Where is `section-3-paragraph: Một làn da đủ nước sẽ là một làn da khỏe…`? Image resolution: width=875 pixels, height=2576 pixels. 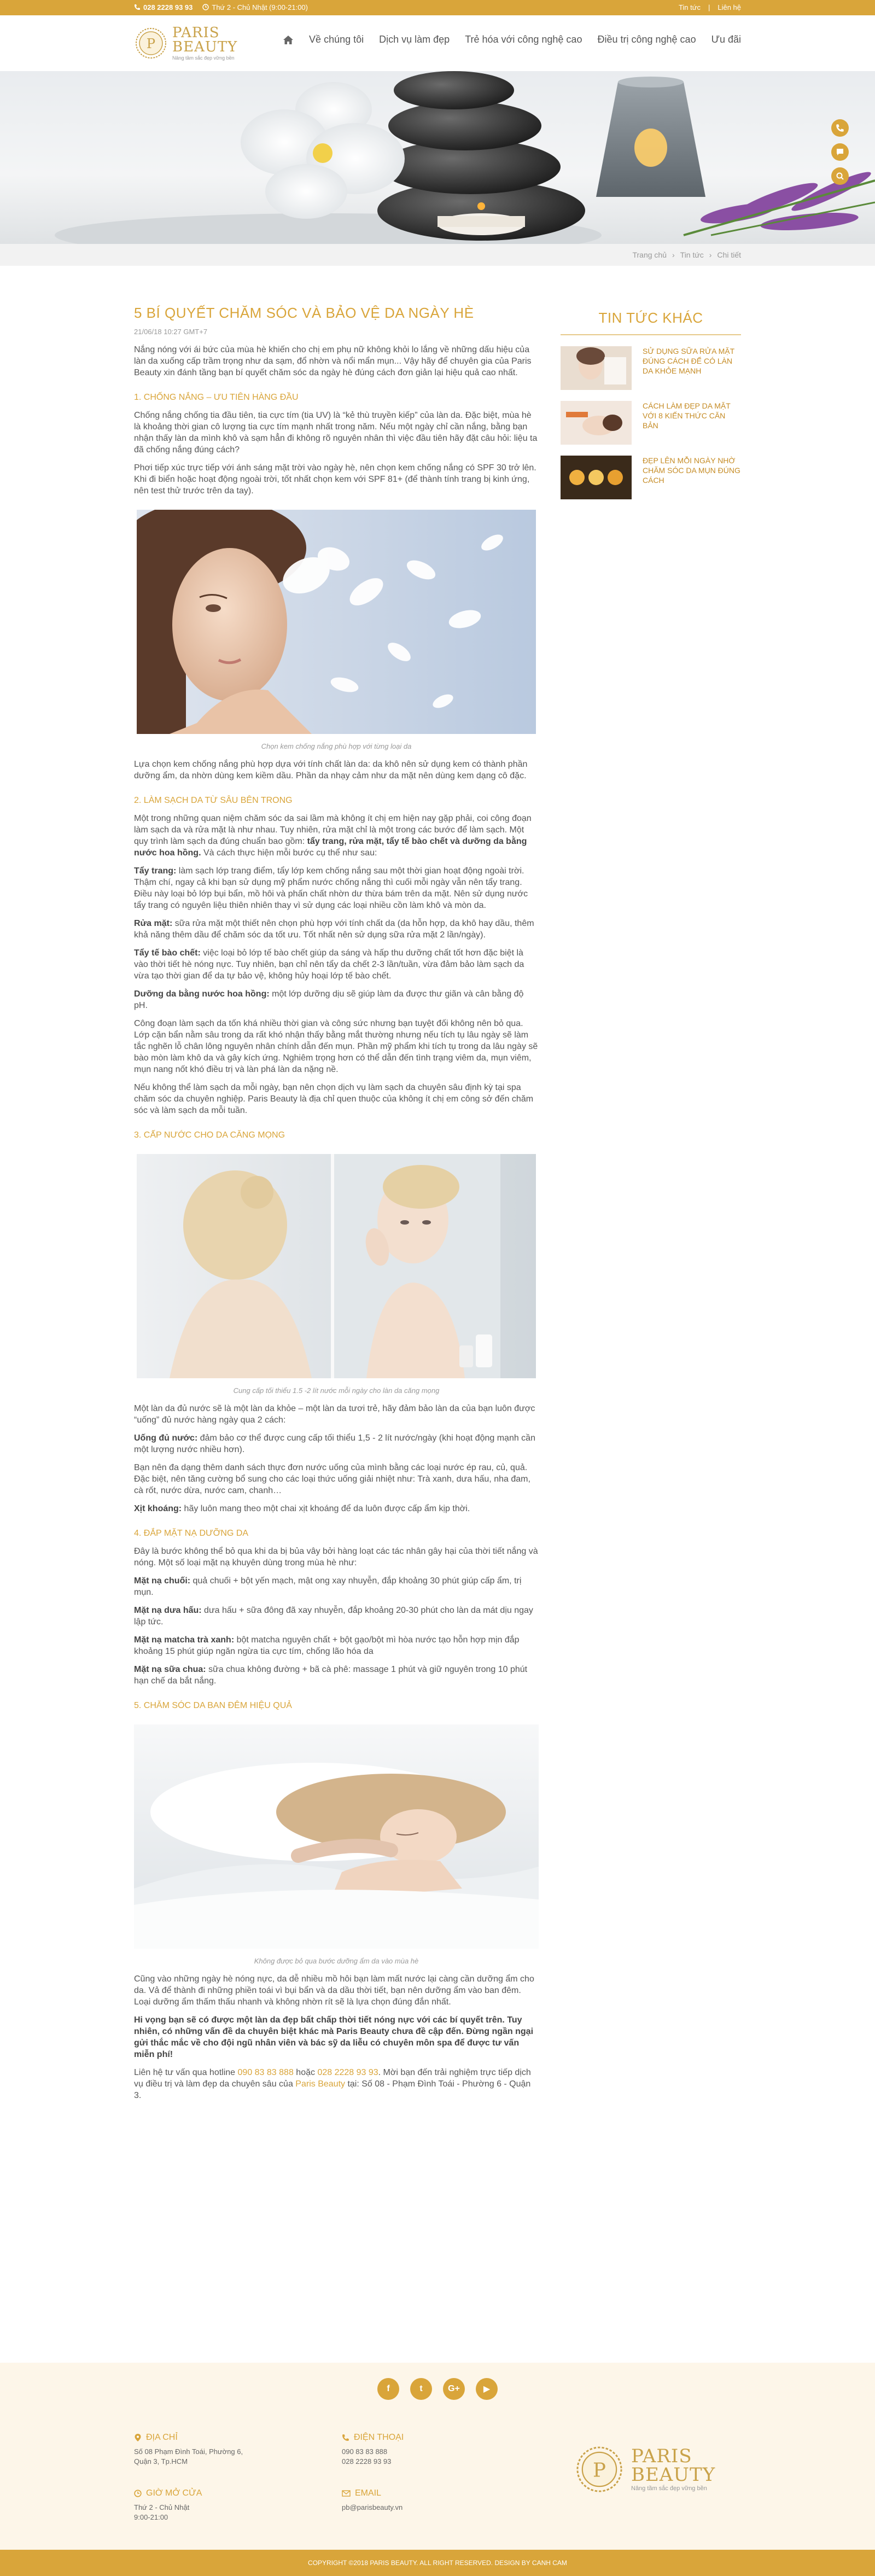
section-3-paragraph: Một làn da đủ nước sẽ là một làn da khỏe… is located at coordinates (334, 1415).